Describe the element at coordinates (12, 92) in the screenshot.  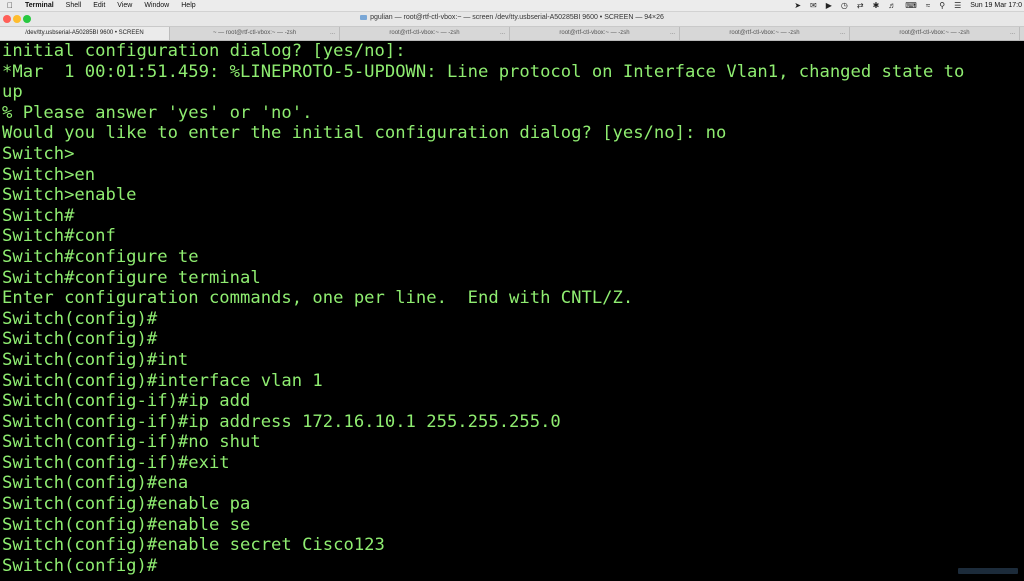
I see `terminal-line: up` at that location.